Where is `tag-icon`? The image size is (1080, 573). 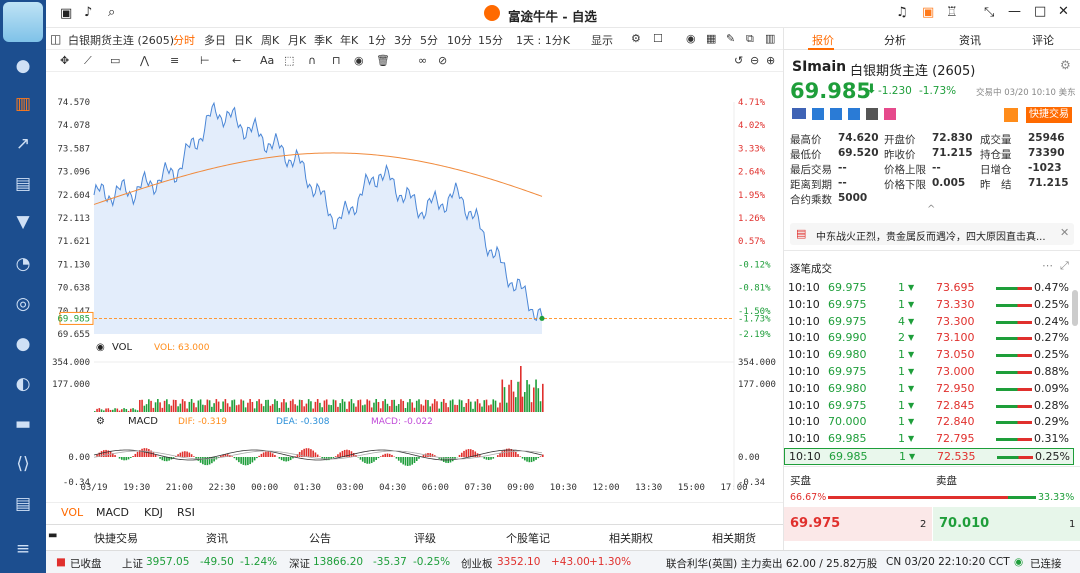 tag-icon is located at coordinates (854, 114).